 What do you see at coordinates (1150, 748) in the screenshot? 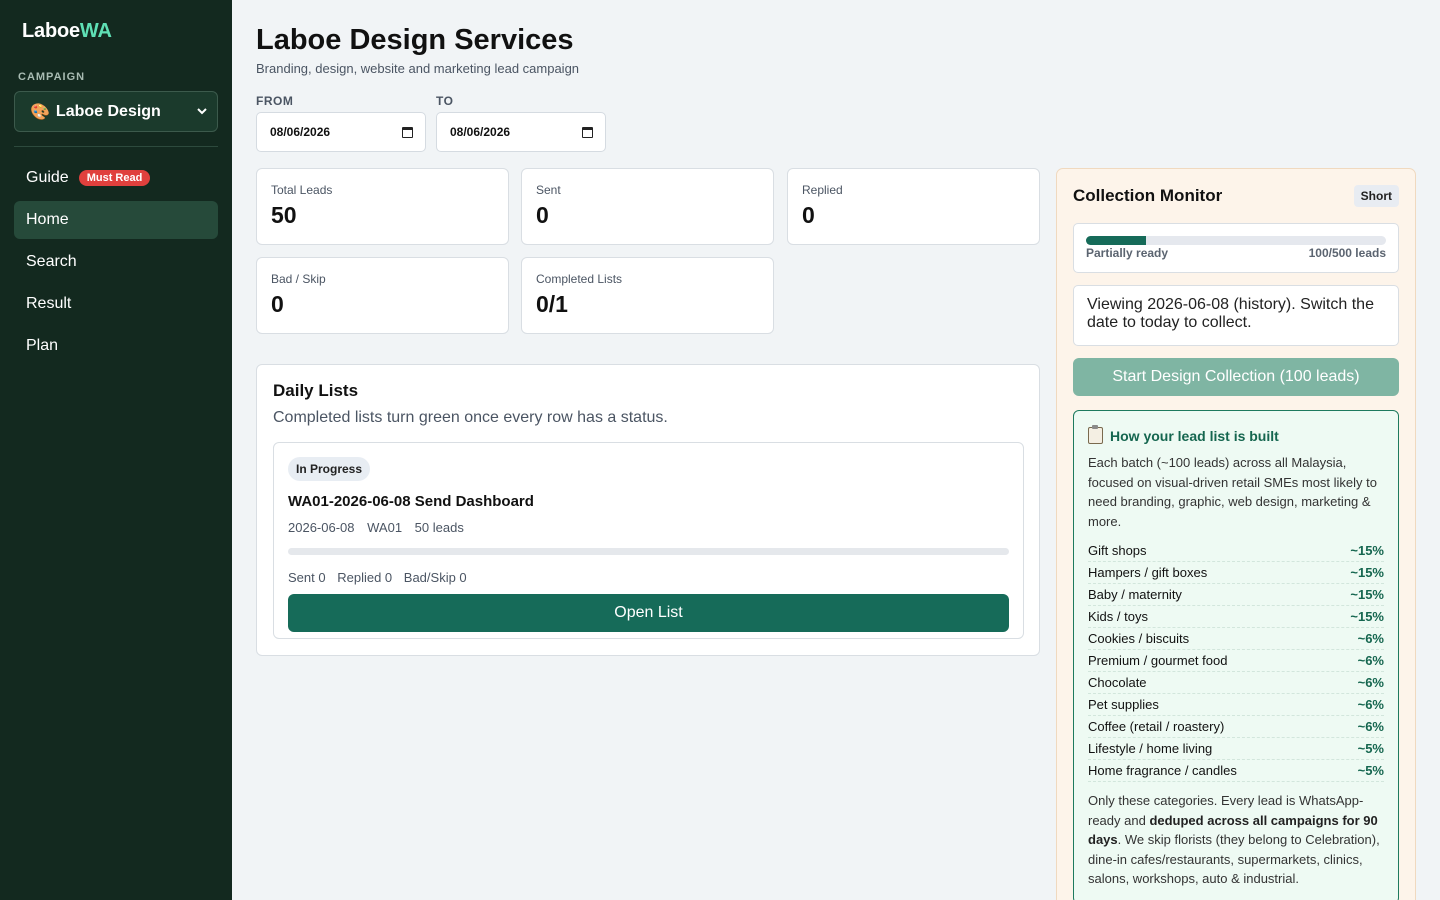
I see `category-name: Lifestyle / home living` at bounding box center [1150, 748].